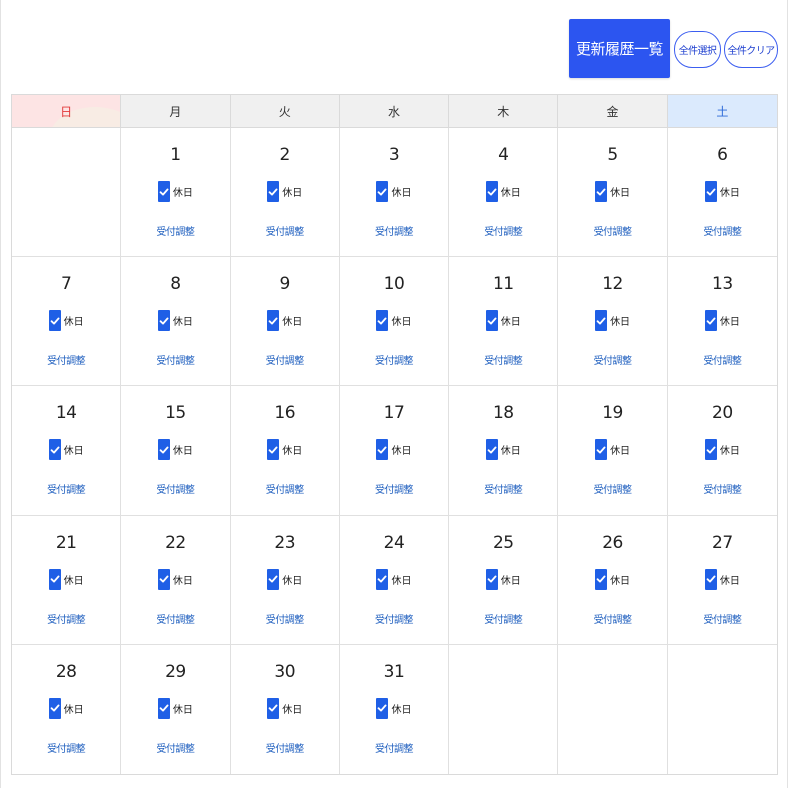 This screenshot has height=788, width=788. Describe the element at coordinates (613, 193) in the screenshot. I see `calendar-day-cell: 5 休日 受付調整` at that location.